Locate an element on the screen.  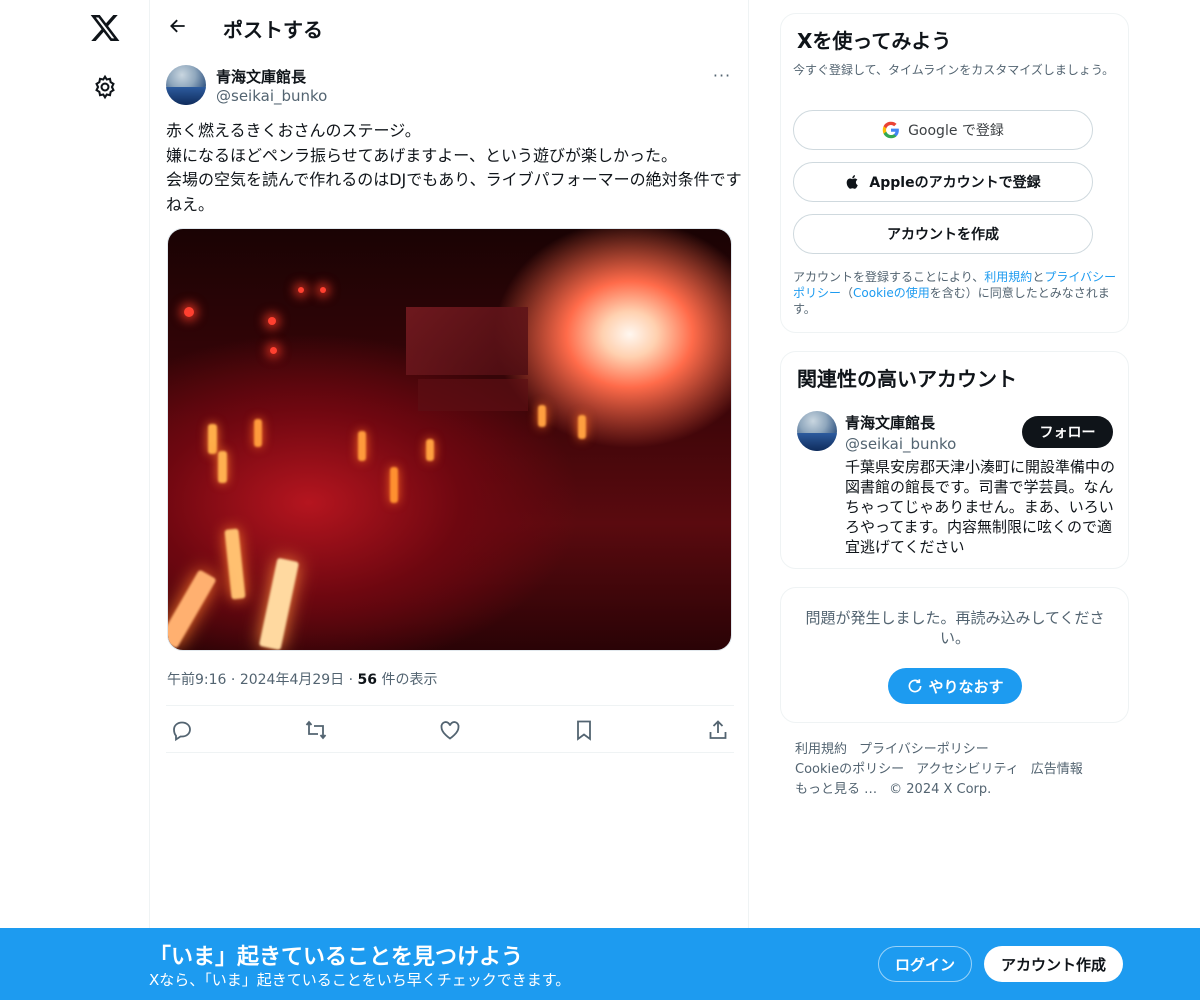
more-options-button: ··· is located at coordinates (722, 76).